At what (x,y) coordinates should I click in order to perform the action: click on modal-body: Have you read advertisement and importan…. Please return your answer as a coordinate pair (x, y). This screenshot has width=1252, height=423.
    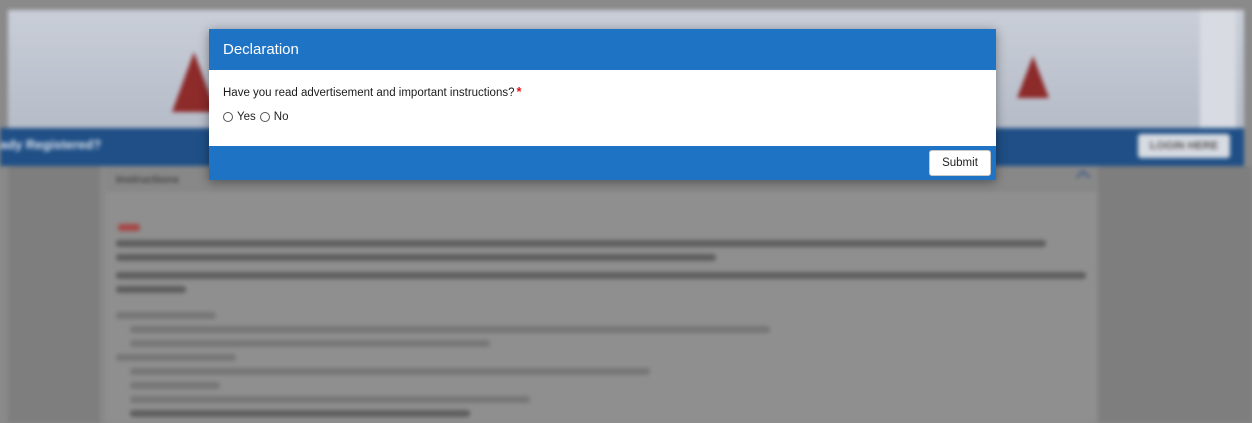
    Looking at the image, I should click on (602, 108).